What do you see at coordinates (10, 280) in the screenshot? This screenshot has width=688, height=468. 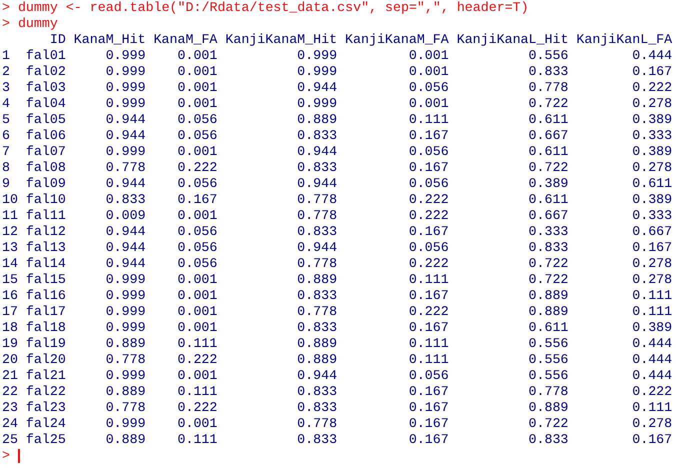 I see `row-number: 15` at bounding box center [10, 280].